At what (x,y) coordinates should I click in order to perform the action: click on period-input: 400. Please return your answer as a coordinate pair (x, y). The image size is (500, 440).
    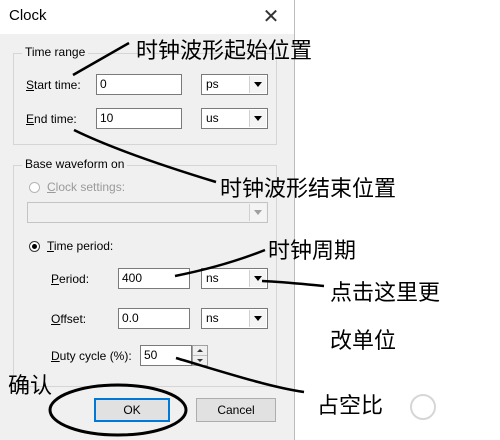
    Looking at the image, I should click on (154, 278).